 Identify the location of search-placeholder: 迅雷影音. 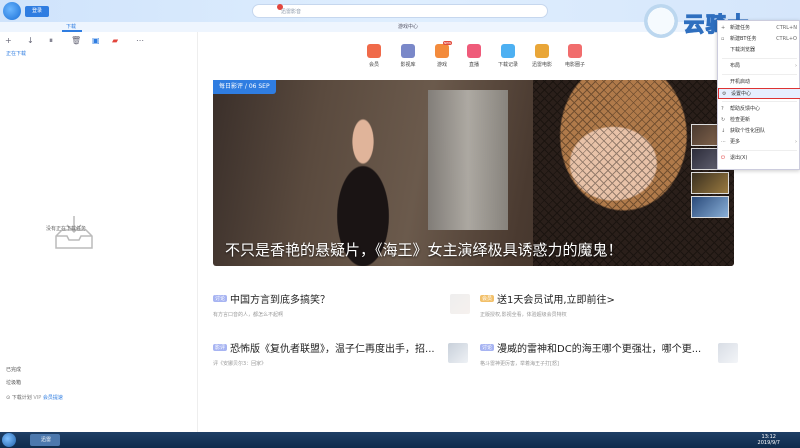
(291, 12).